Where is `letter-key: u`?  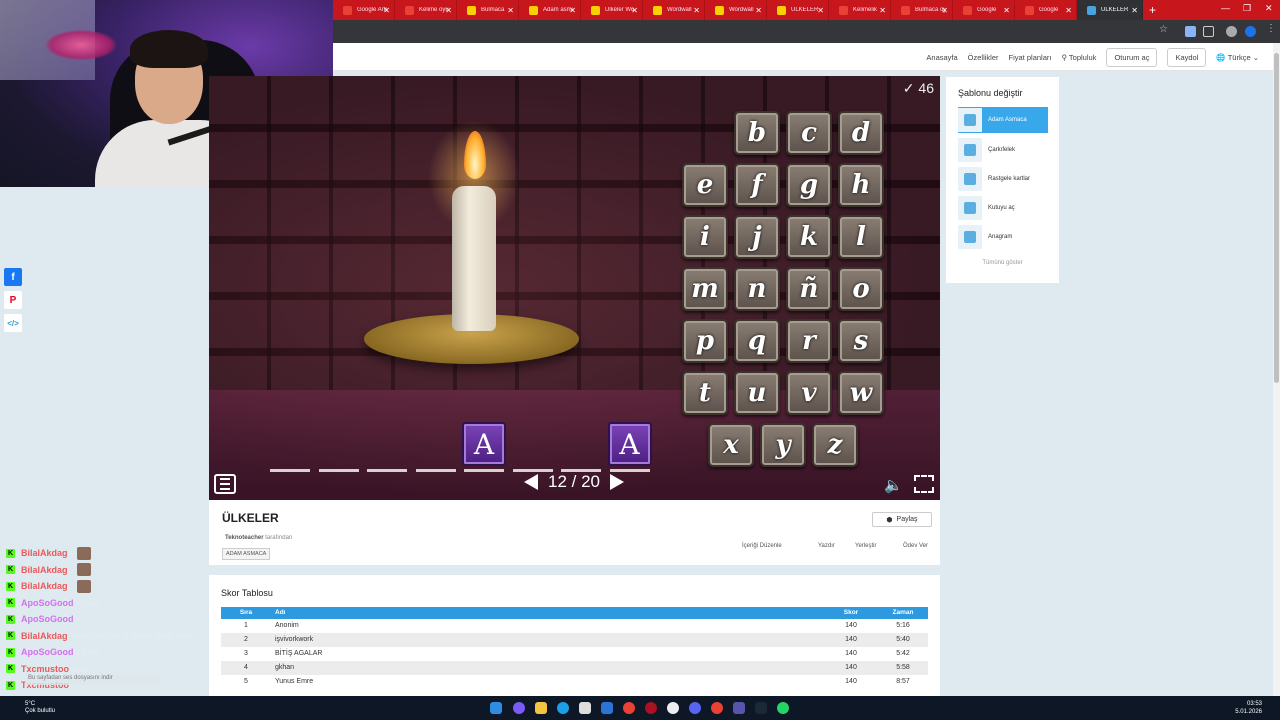 letter-key: u is located at coordinates (757, 393).